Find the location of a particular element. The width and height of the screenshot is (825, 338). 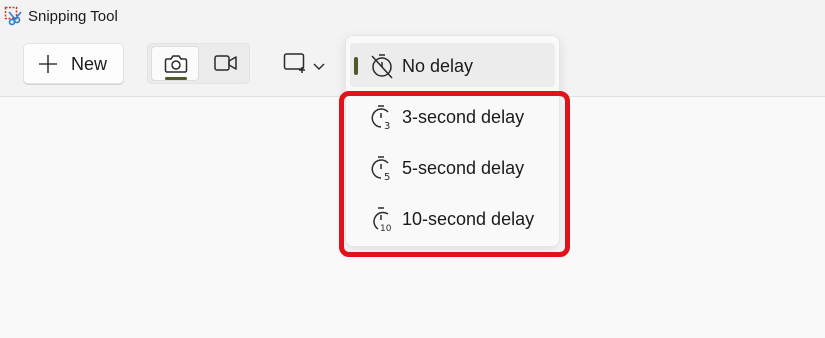

delay-option-none: No delay is located at coordinates (452, 65).